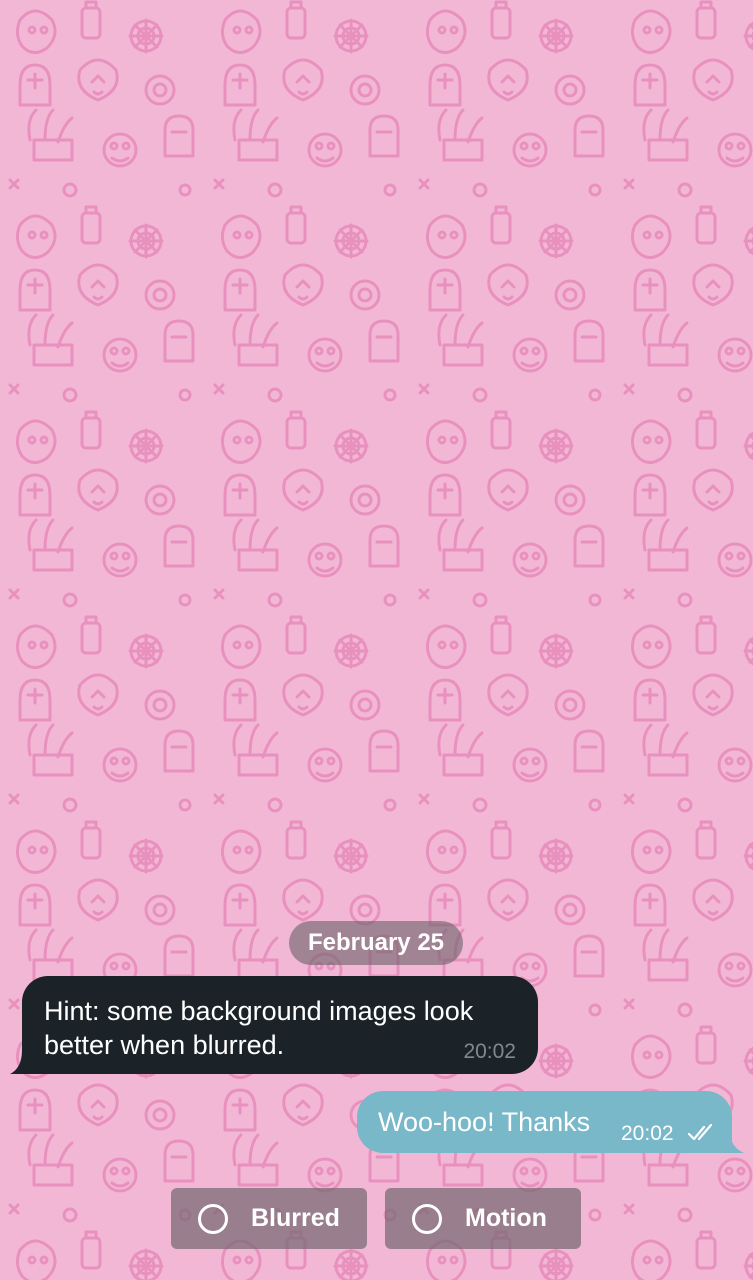 The width and height of the screenshot is (753, 1280). Describe the element at coordinates (295, 1218) in the screenshot. I see `blurred-label: Blurred` at that location.